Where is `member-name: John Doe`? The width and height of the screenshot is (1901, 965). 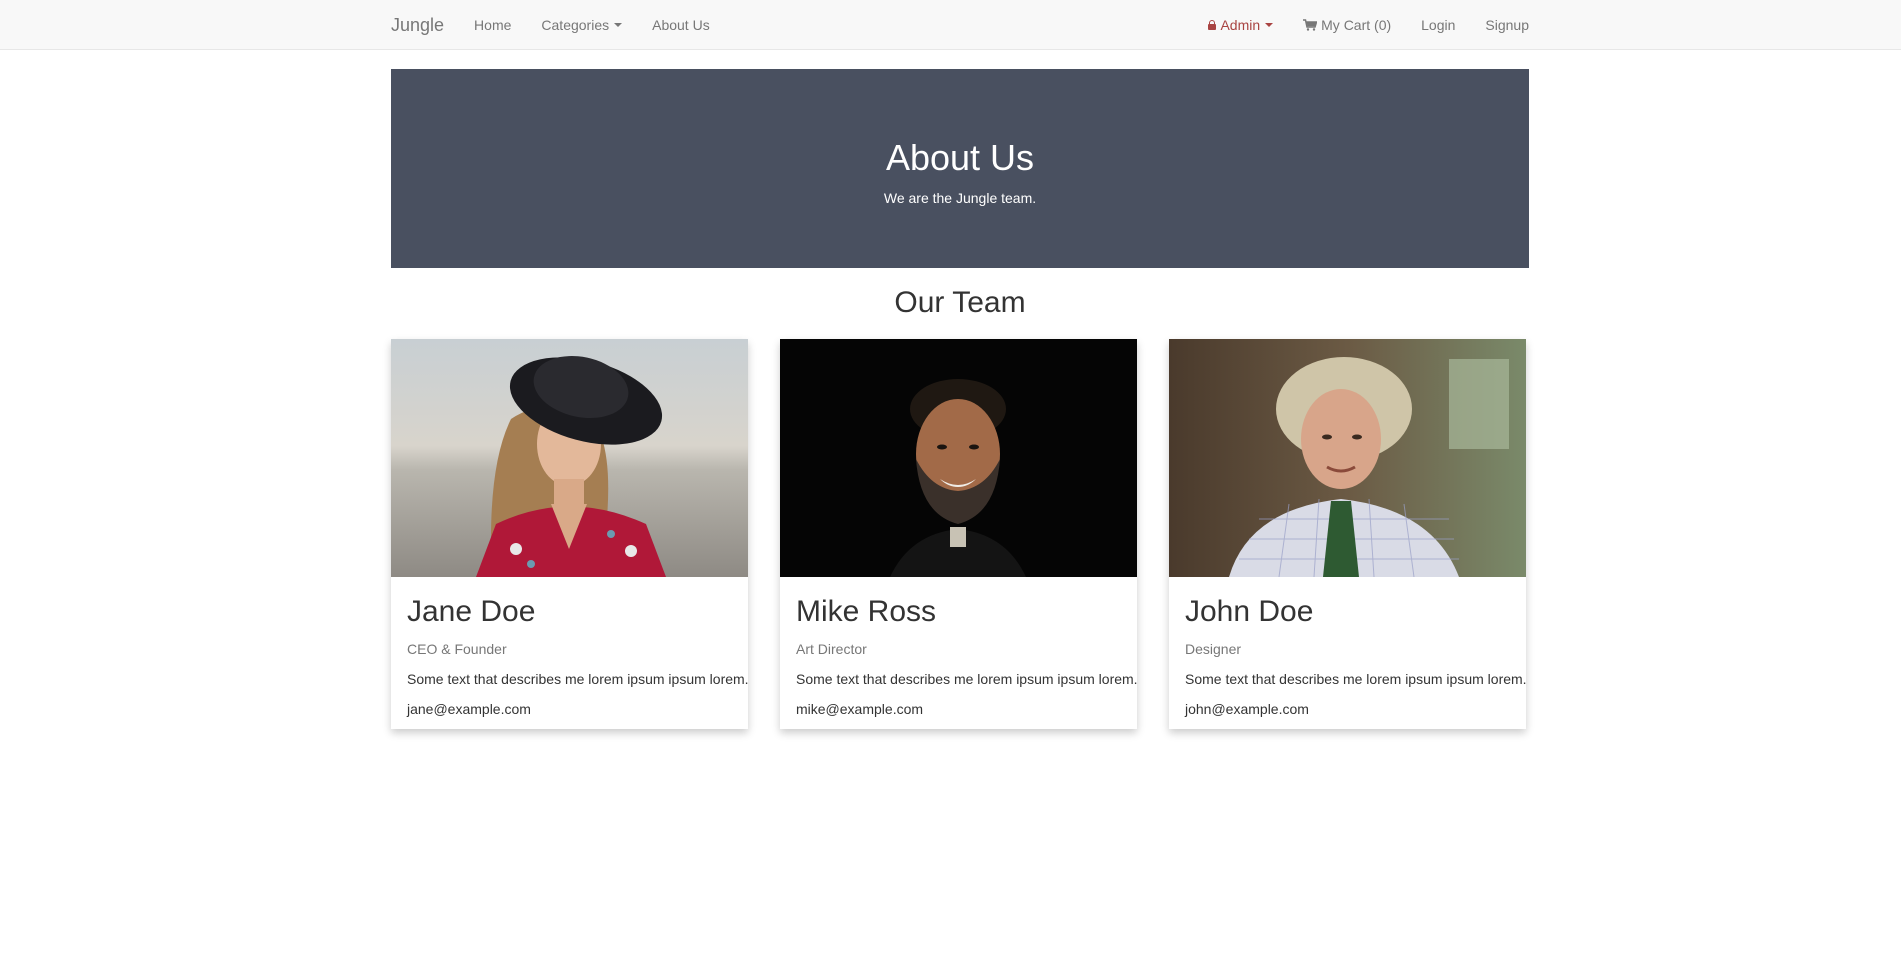 member-name: John Doe is located at coordinates (1249, 611).